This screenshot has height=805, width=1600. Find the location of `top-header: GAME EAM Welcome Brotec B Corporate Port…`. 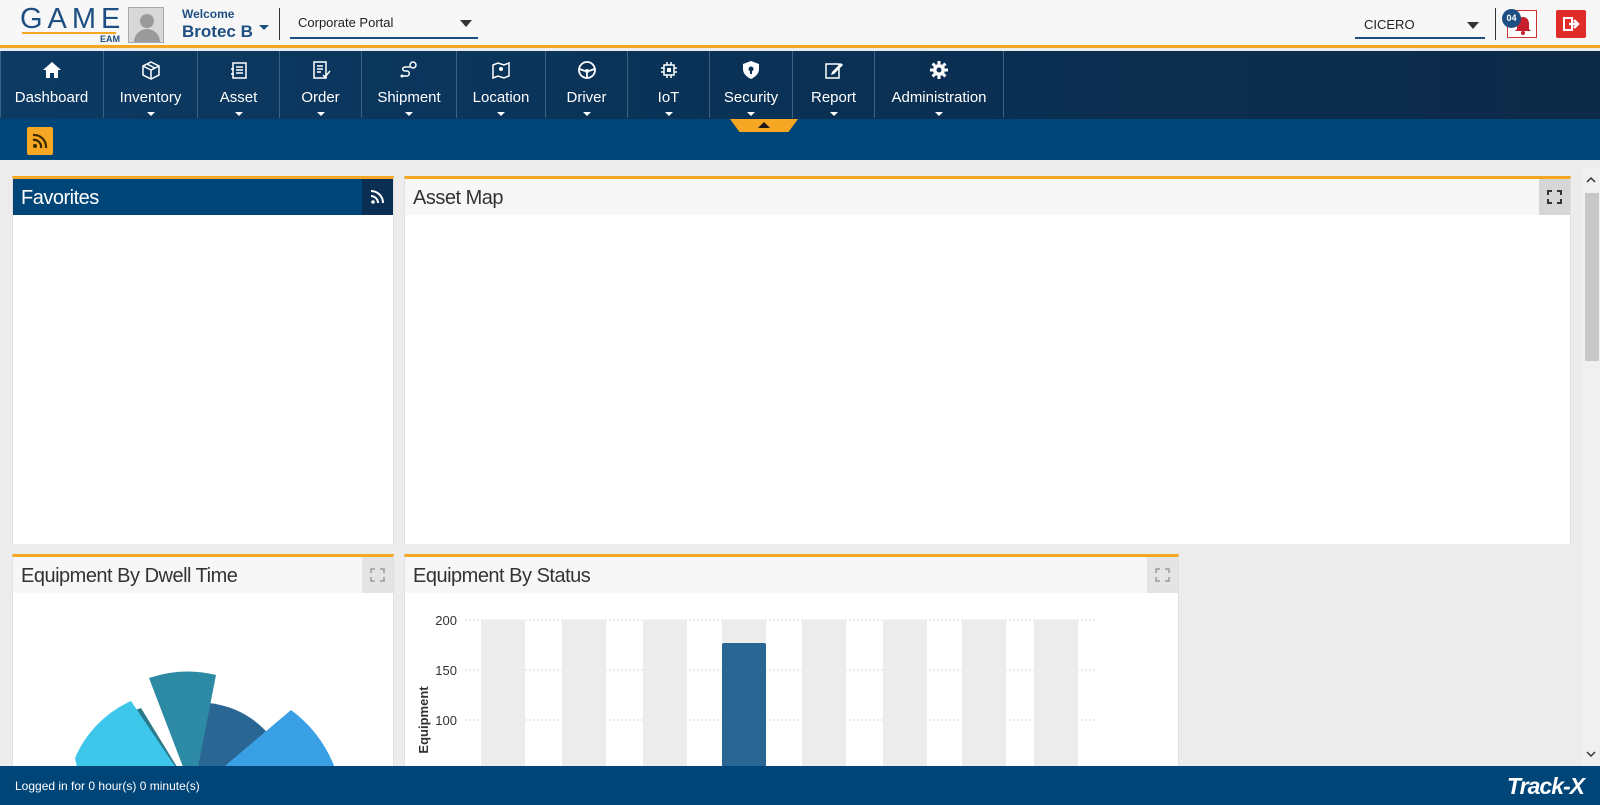

top-header: GAME EAM Welcome Brotec B Corporate Port… is located at coordinates (800, 24).